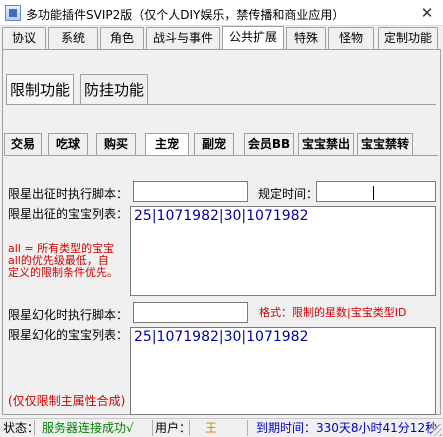  Describe the element at coordinates (88, 428) in the screenshot. I see `connection-status: 服务器连接成功√` at that location.